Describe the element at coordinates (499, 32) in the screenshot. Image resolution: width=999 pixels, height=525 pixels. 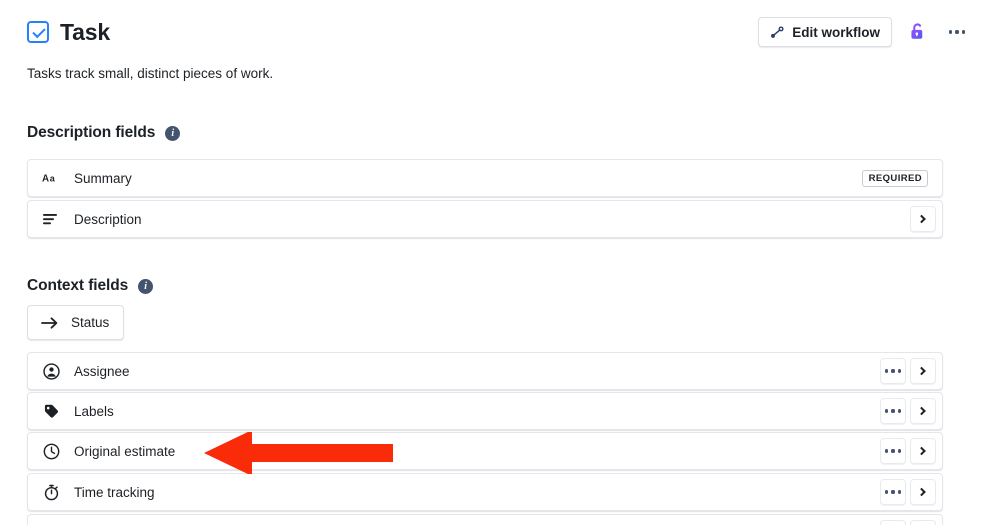
I see `page-header: Task Edit workflow` at that location.